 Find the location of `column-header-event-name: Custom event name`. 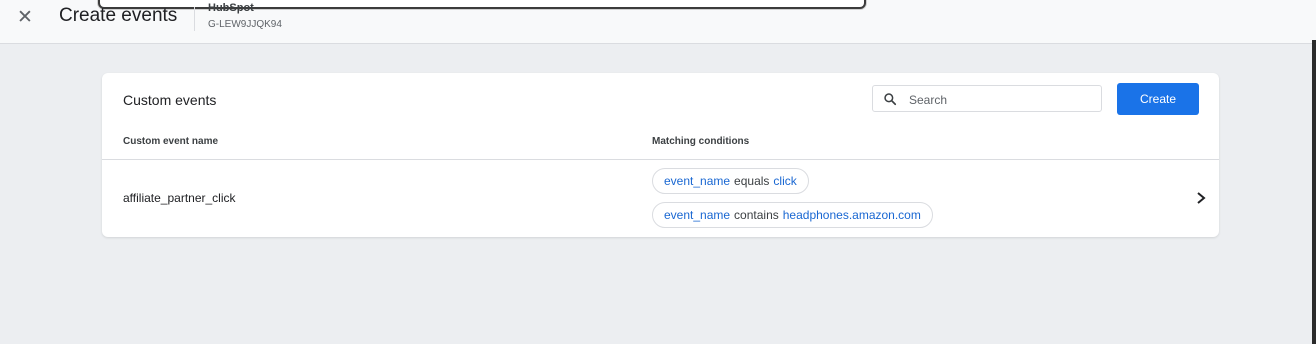

column-header-event-name: Custom event name is located at coordinates (171, 141).